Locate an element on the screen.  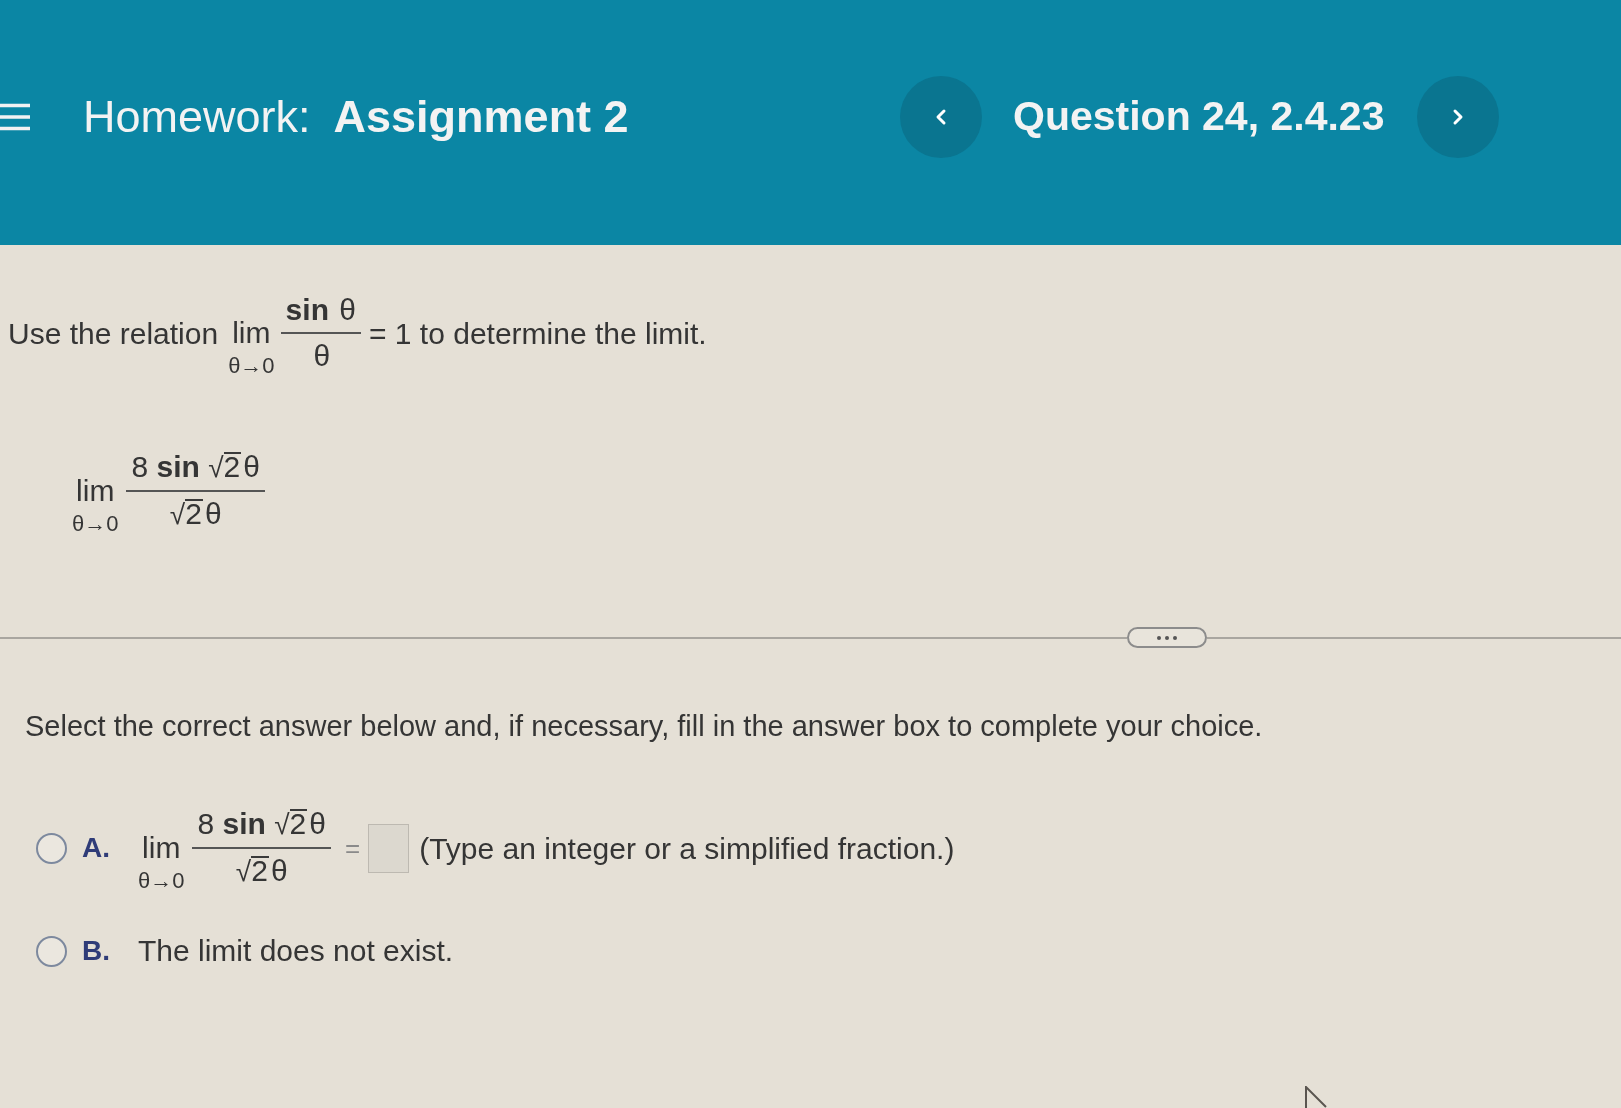
answer-box is located at coordinates (389, 848).